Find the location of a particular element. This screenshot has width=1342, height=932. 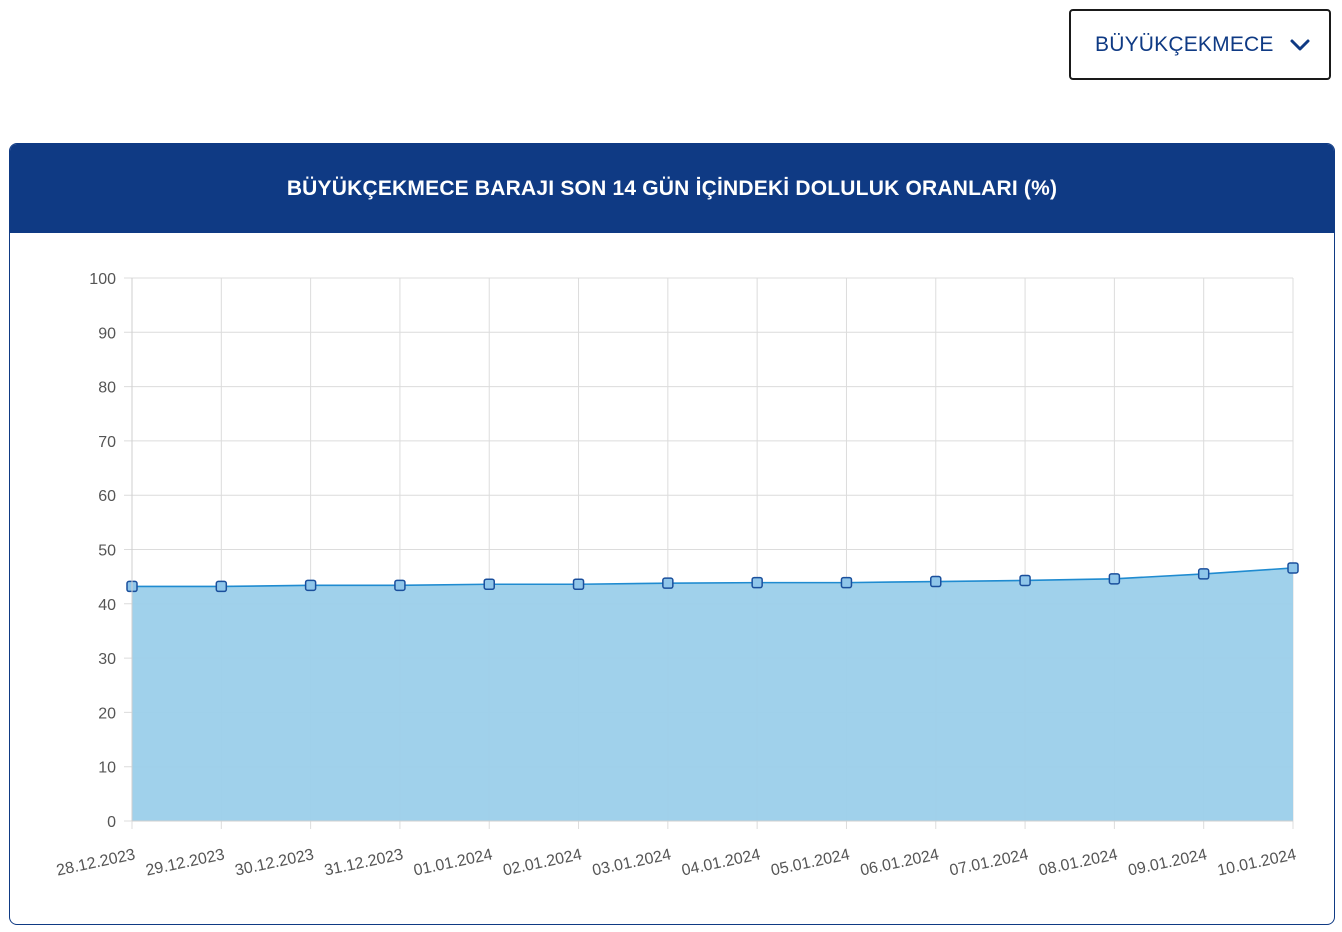

x-tick-label: 09.01.2024 is located at coordinates (1168, 862).